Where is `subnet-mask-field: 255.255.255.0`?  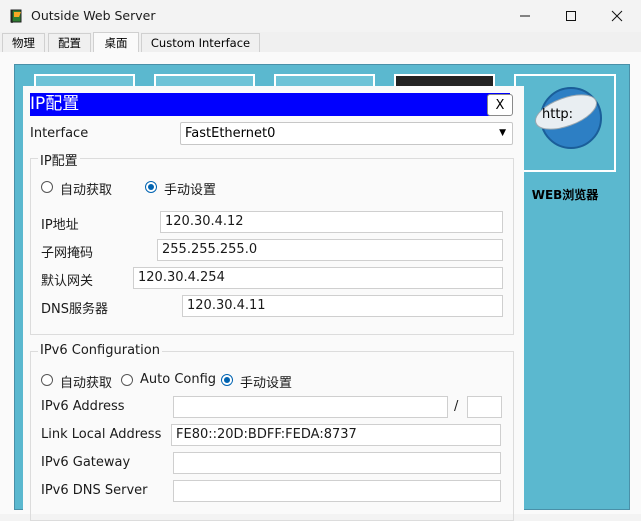 subnet-mask-field: 255.255.255.0 is located at coordinates (330, 250).